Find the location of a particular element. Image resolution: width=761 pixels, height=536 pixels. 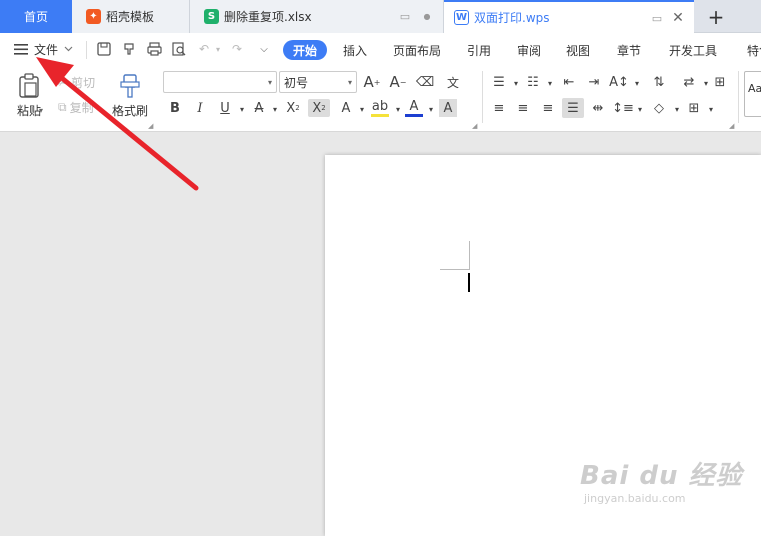

paste-label: 粘贴 is located at coordinates (28, 111).